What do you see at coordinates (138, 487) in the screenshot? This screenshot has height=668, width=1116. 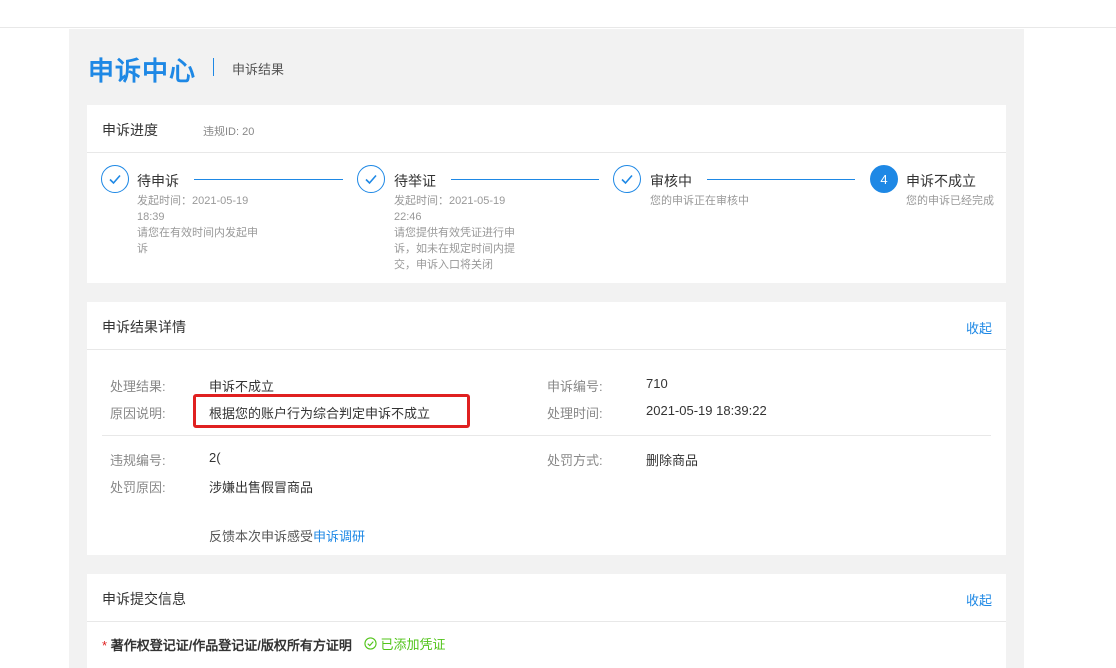 I see `penalty-reason-label: 处罚原因:` at bounding box center [138, 487].